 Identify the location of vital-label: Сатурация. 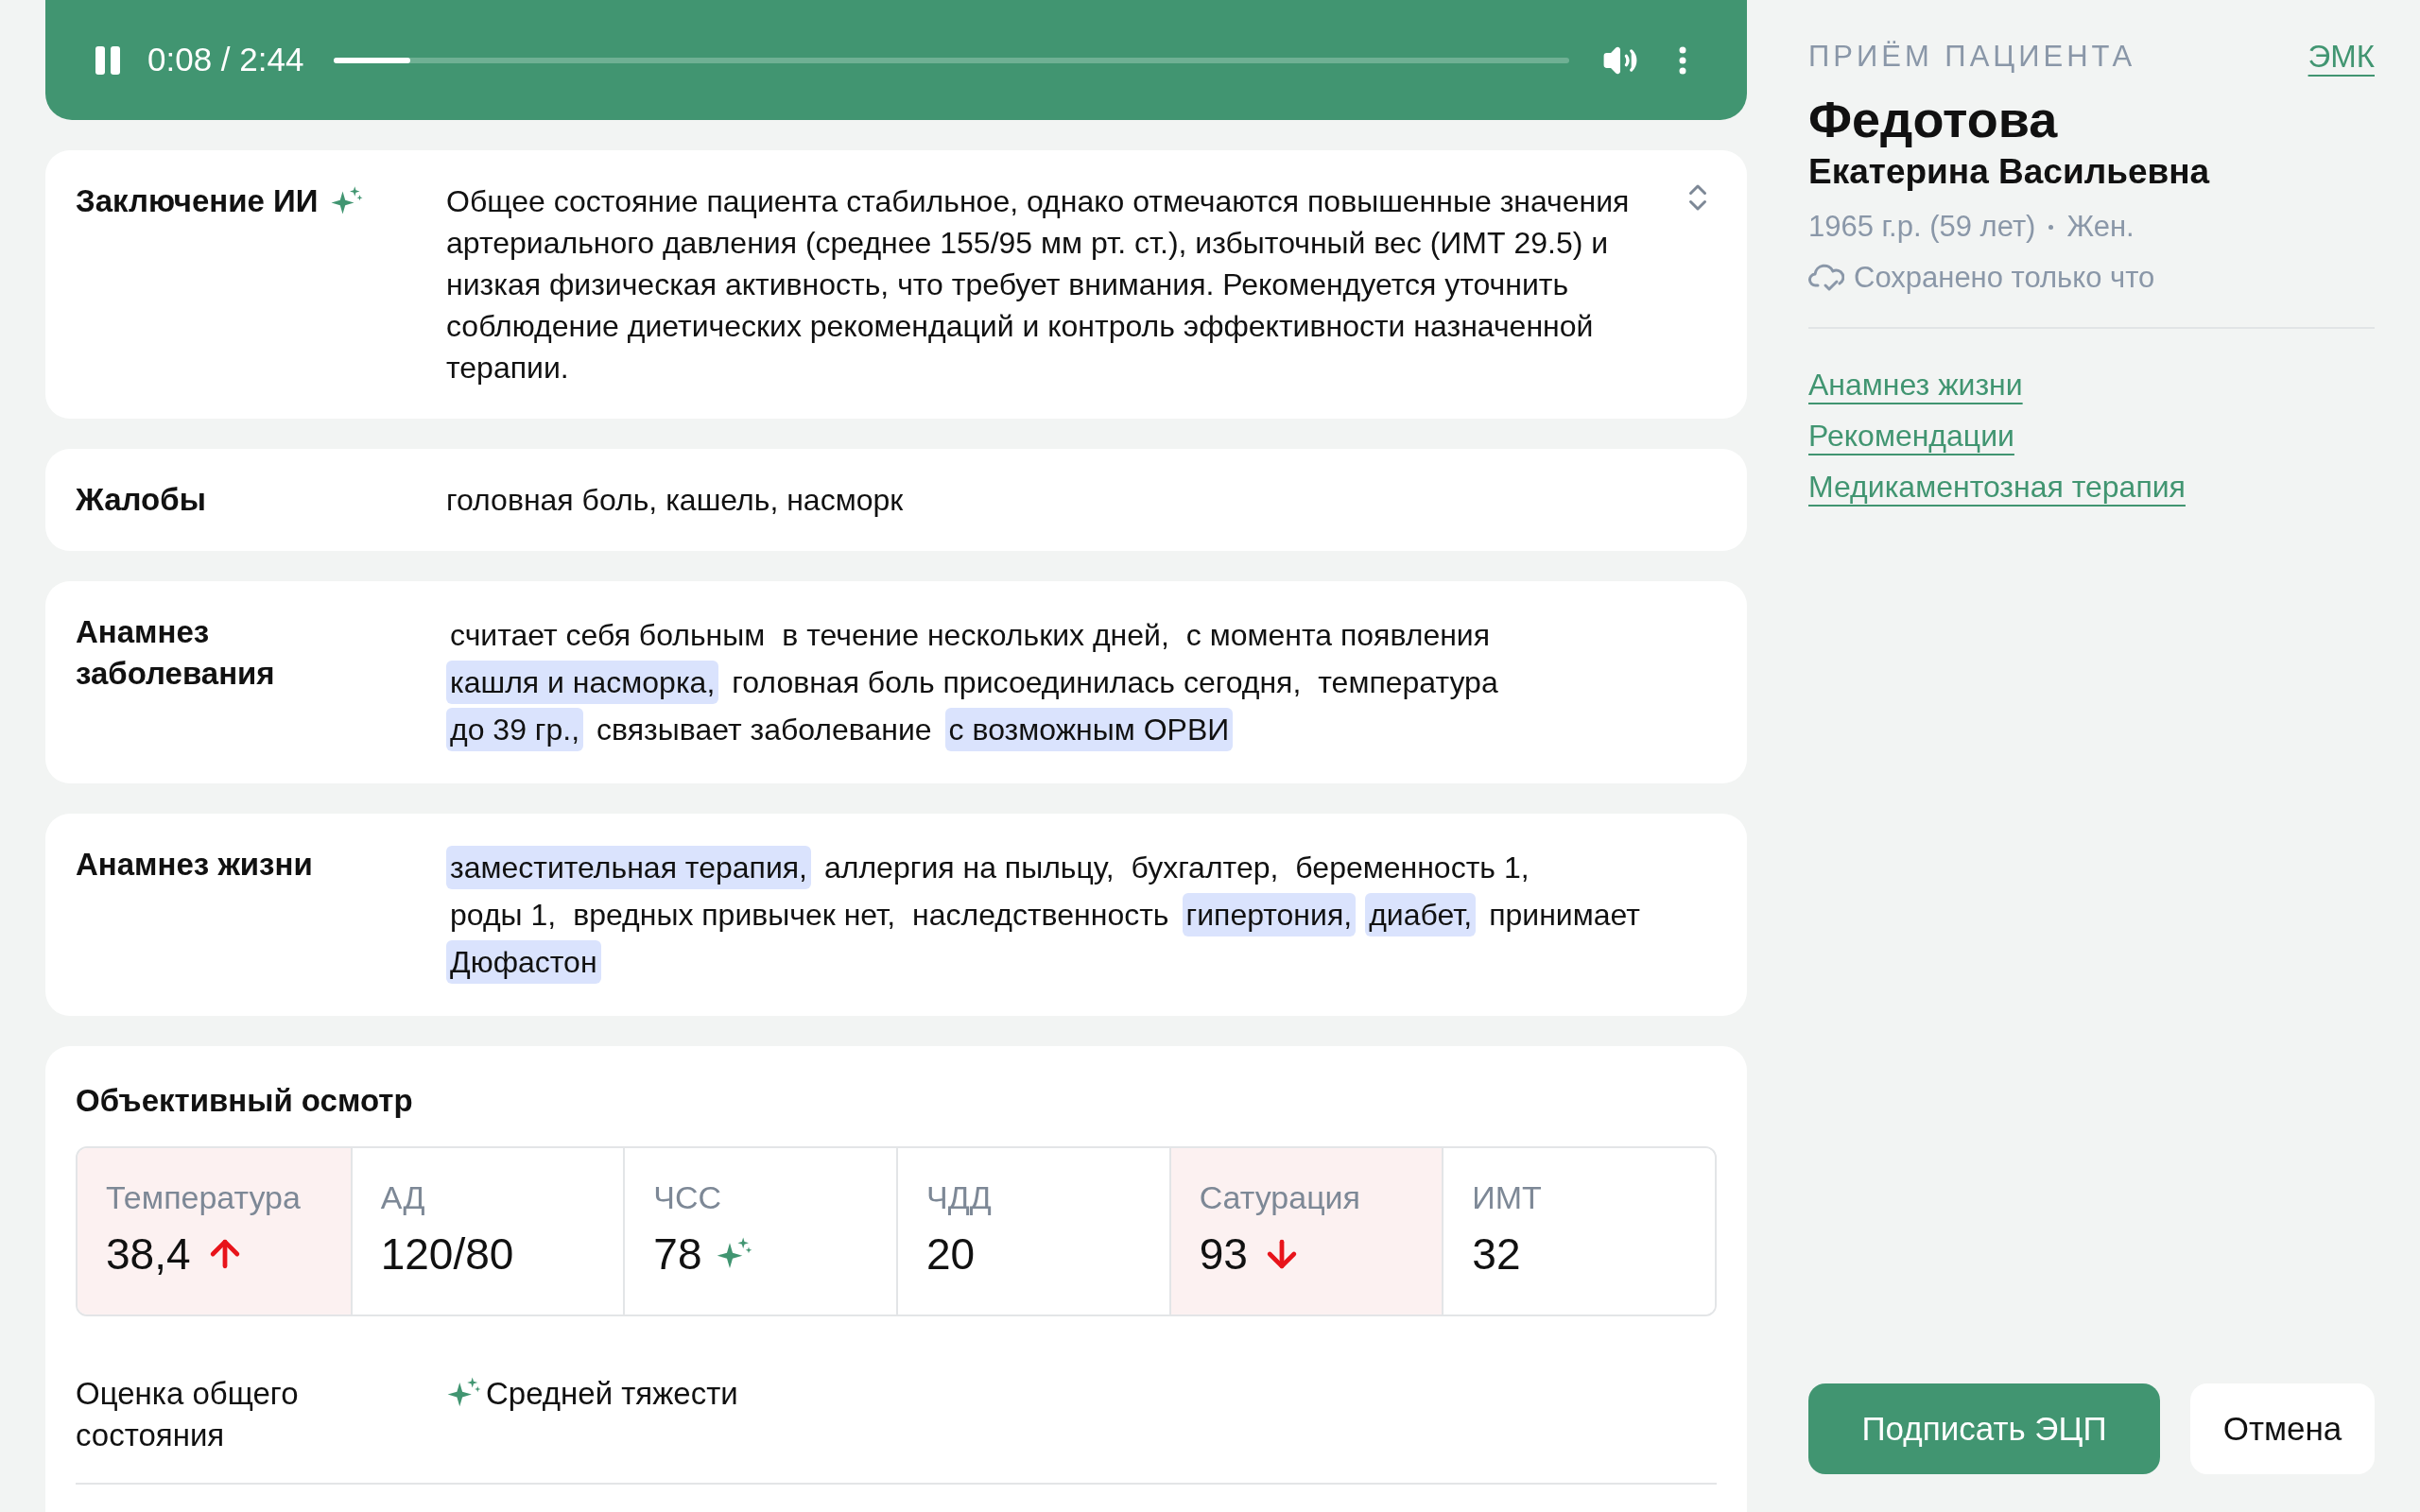
(1281, 1197).